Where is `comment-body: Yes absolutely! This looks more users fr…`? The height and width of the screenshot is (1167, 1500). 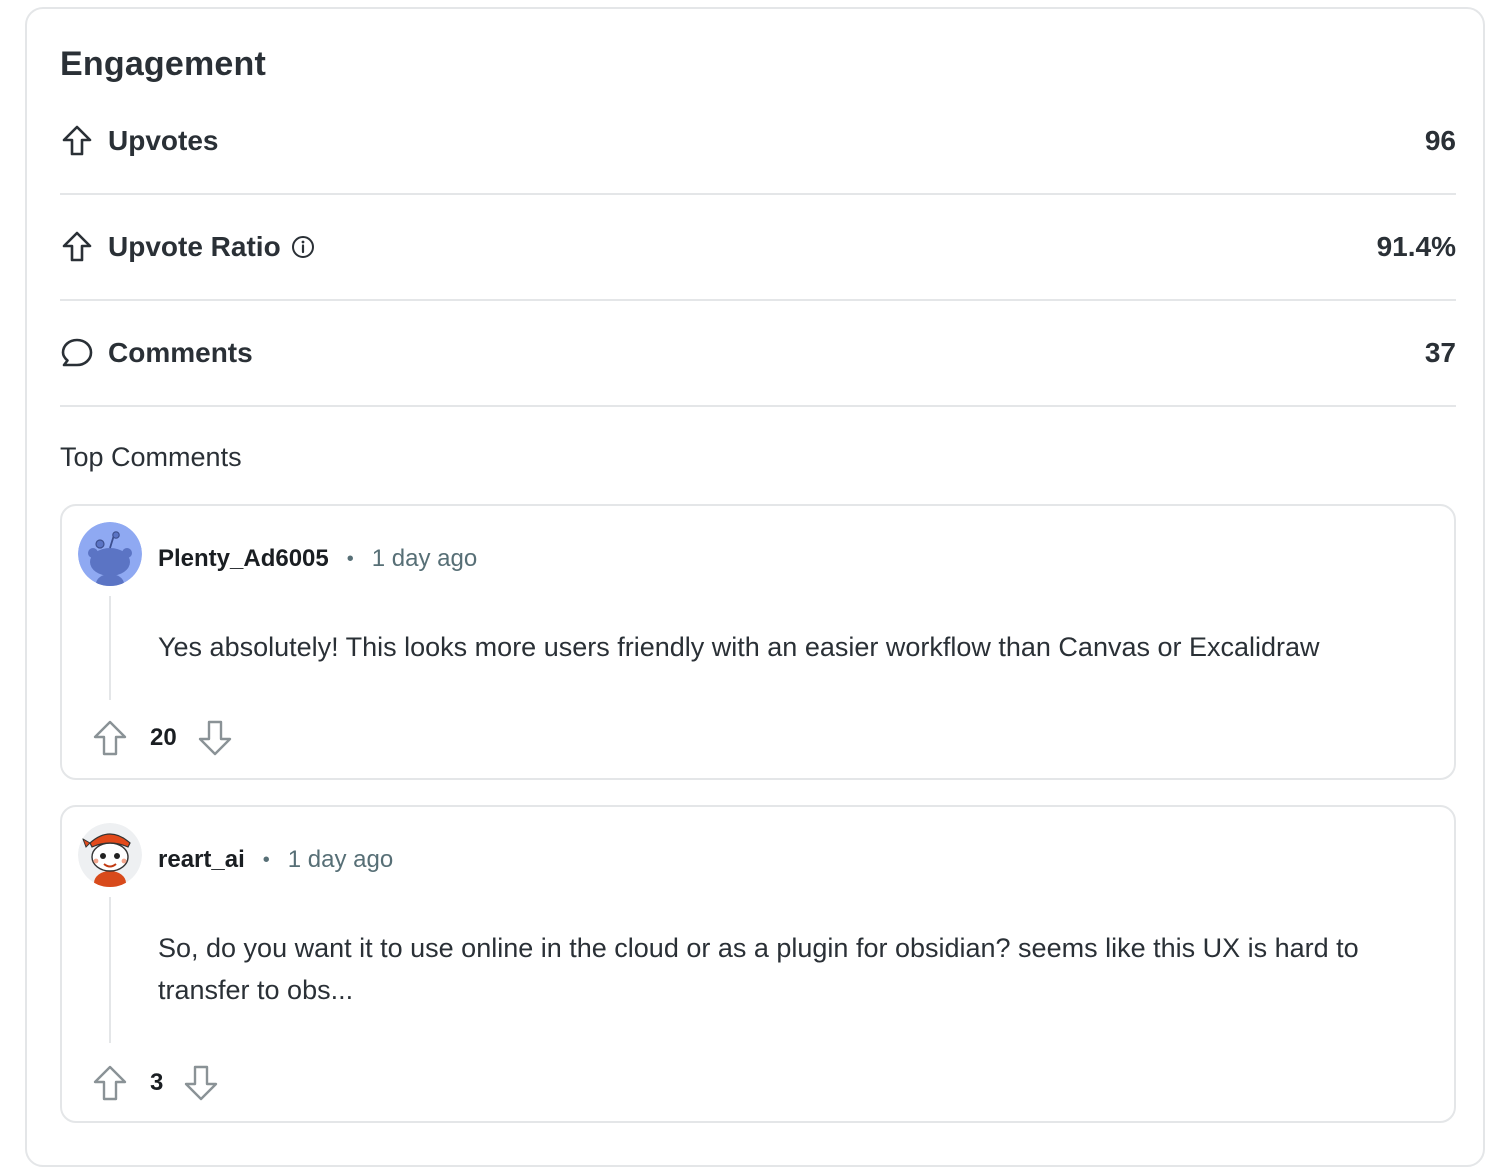
comment-body: Yes absolutely! This looks more users fr… is located at coordinates (739, 647).